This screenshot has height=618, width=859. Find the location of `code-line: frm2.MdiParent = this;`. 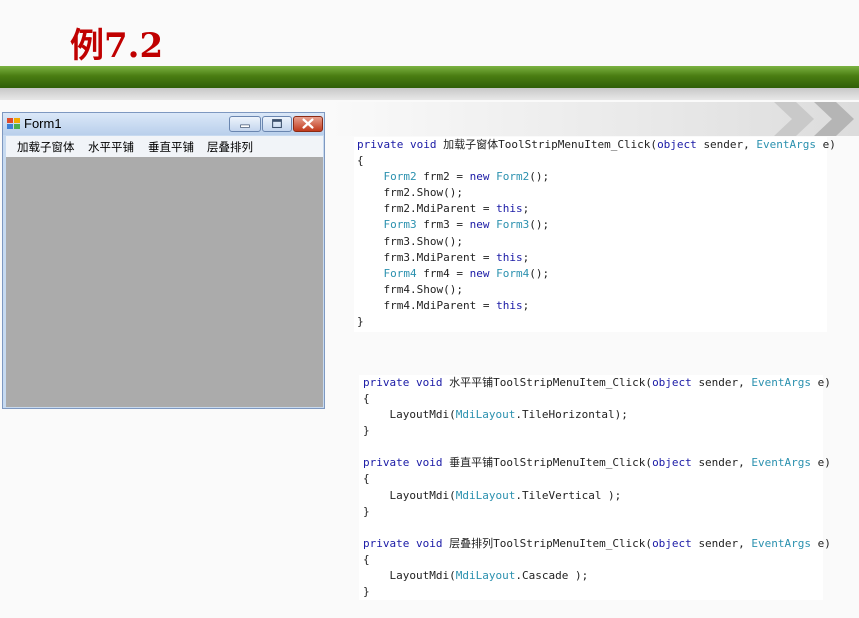

code-line: frm2.MdiParent = this; is located at coordinates (456, 209).